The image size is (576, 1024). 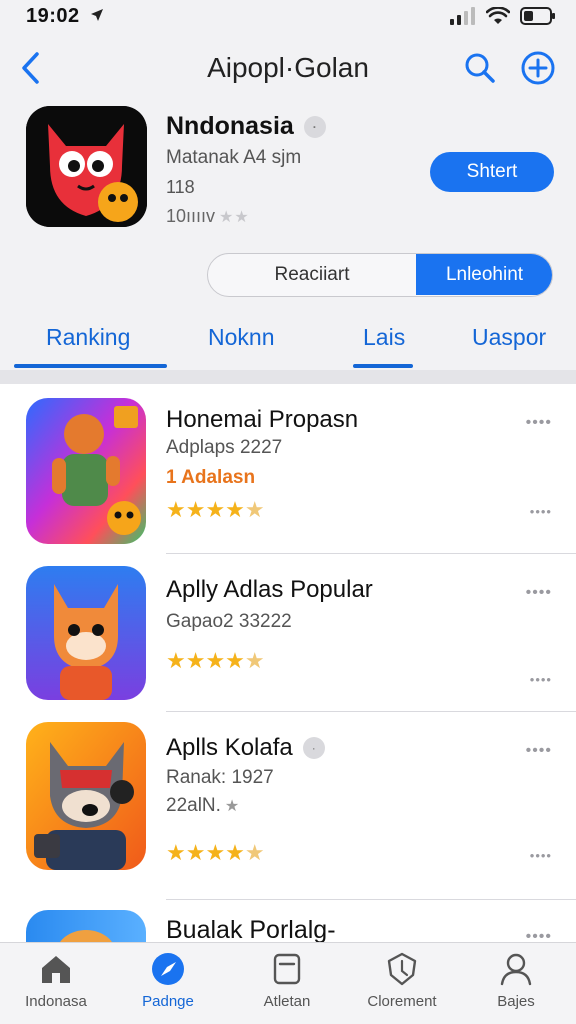 What do you see at coordinates (262, 419) in the screenshot?
I see `app-title: Honemai Propasn` at bounding box center [262, 419].